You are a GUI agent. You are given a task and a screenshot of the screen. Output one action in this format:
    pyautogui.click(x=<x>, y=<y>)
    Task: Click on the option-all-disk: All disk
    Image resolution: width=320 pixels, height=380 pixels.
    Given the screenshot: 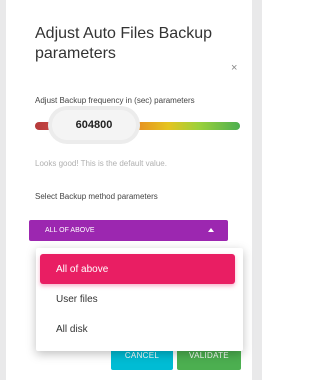 What is the action you would take?
    pyautogui.click(x=137, y=329)
    